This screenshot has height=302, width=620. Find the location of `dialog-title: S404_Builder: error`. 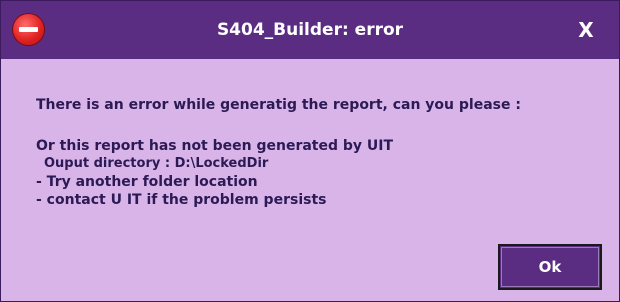

dialog-title: S404_Builder: error is located at coordinates (310, 30).